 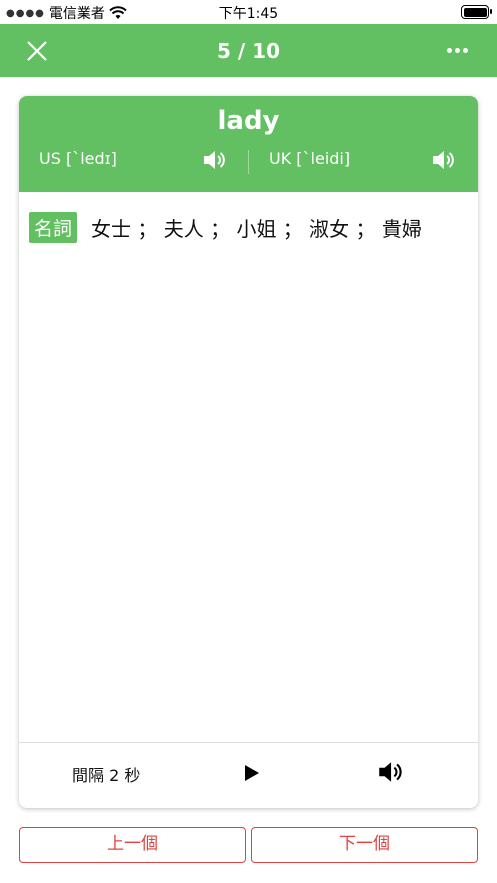 I want to click on next-button: 下一個, so click(x=364, y=845).